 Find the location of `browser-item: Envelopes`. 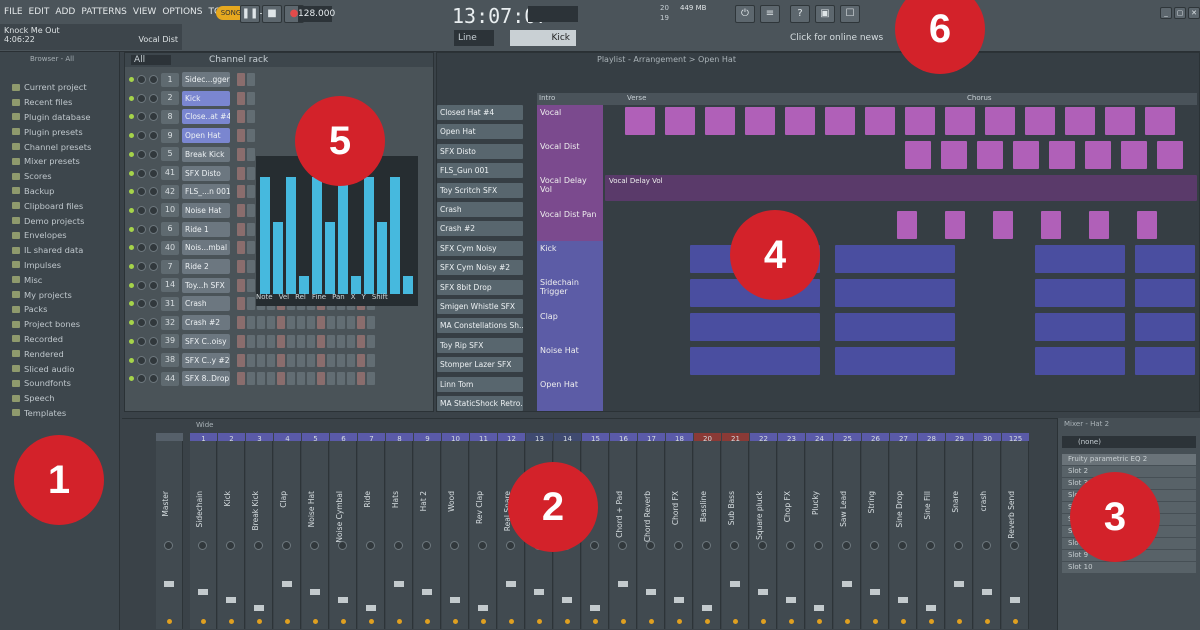

browser-item: Envelopes is located at coordinates (59, 235).